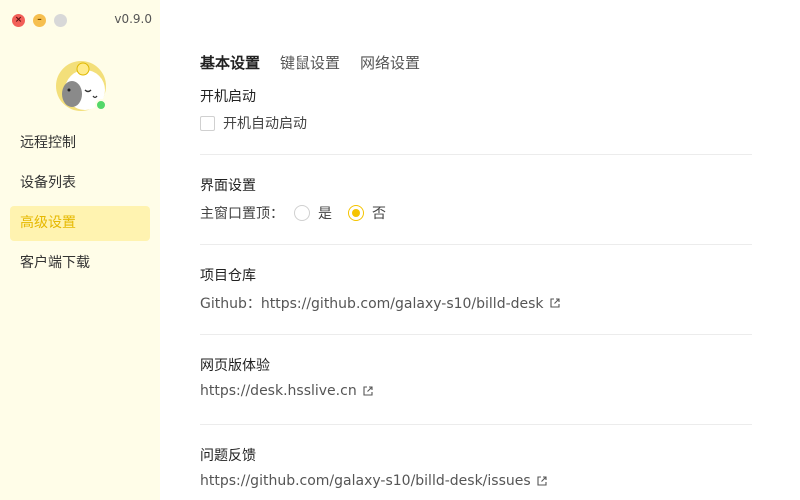 This screenshot has width=800, height=500. What do you see at coordinates (302, 213) in the screenshot?
I see `always-on-top-yes-radio` at bounding box center [302, 213].